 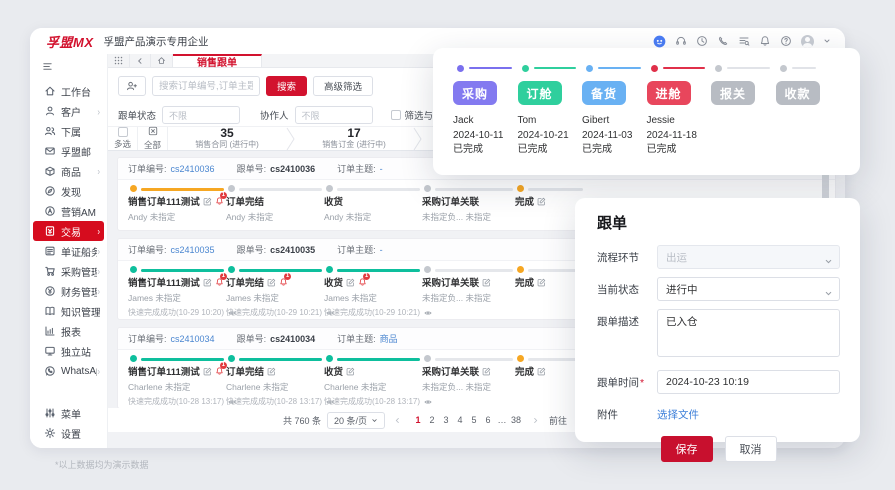 What do you see at coordinates (68, 291) in the screenshot?
I see `sidebar-item-finance: 财务管理 ›` at bounding box center [68, 291].